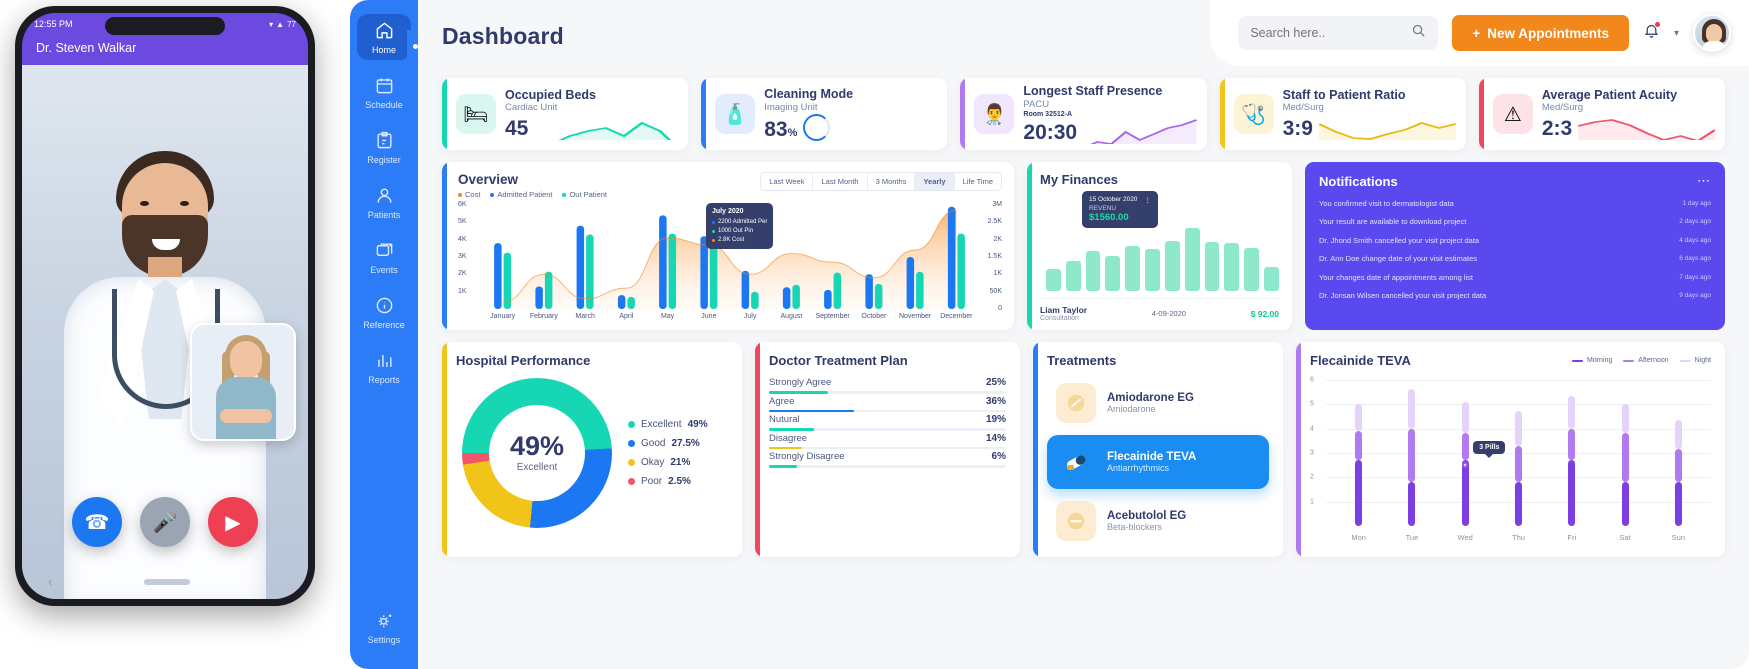  What do you see at coordinates (384, 202) in the screenshot?
I see `sidebar-item-patients: Patients` at bounding box center [384, 202].